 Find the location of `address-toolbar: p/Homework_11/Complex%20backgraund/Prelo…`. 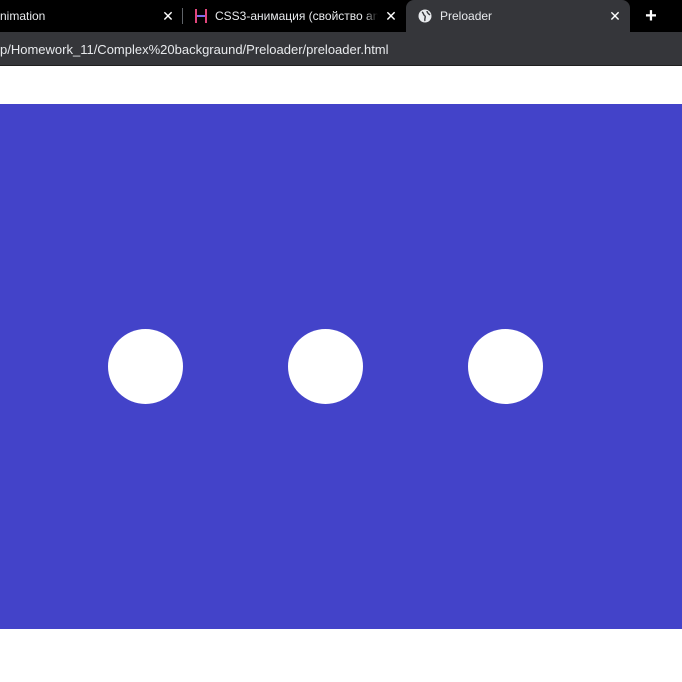

address-toolbar: p/Homework_11/Complex%20backgraund/Prelo… is located at coordinates (341, 49).